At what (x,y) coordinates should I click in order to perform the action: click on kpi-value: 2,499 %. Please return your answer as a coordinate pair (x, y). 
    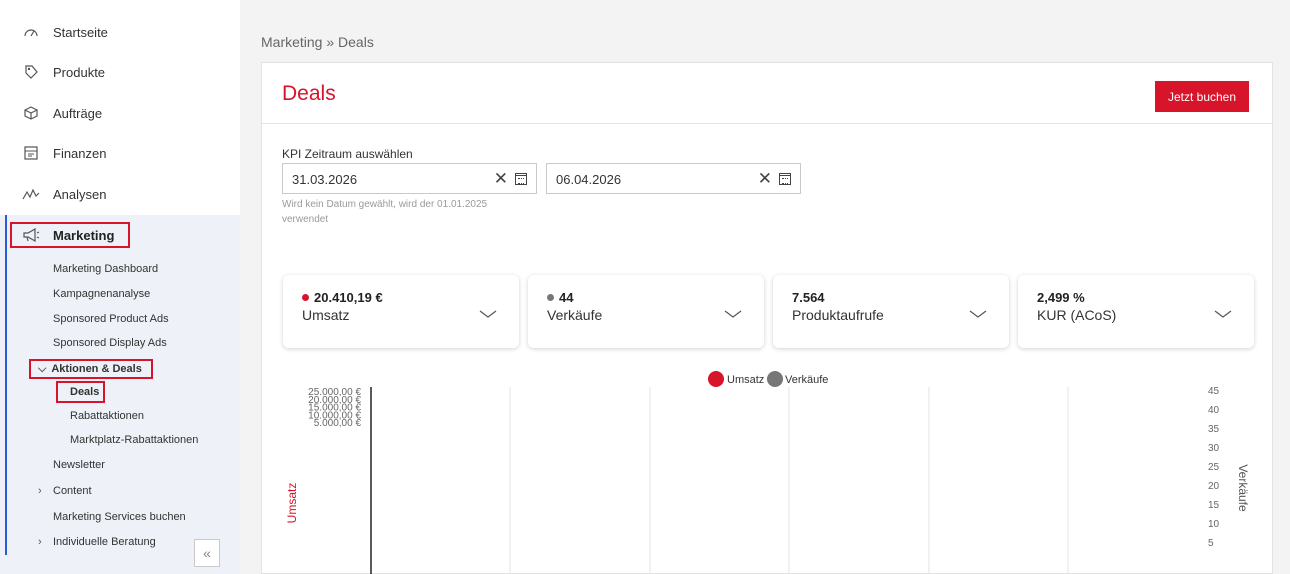
    Looking at the image, I should click on (1061, 297).